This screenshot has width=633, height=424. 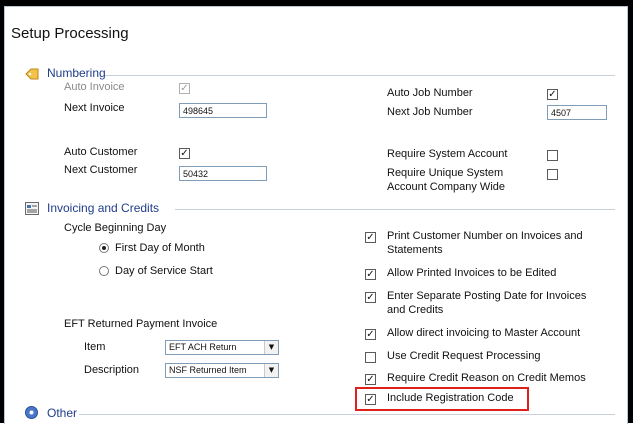 I want to click on option-label-posting-date-2: and Credits, so click(x=415, y=310).